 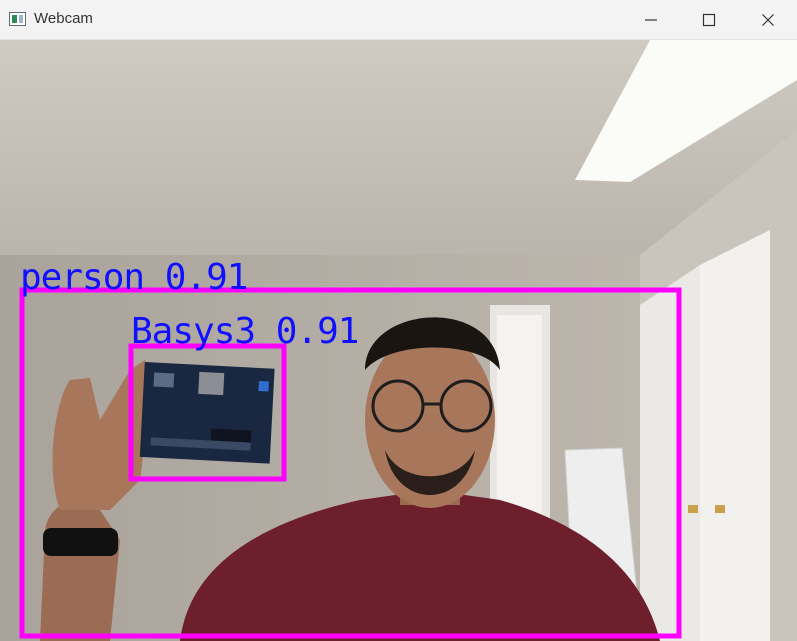 I want to click on window-title: Webcam, so click(x=63, y=18).